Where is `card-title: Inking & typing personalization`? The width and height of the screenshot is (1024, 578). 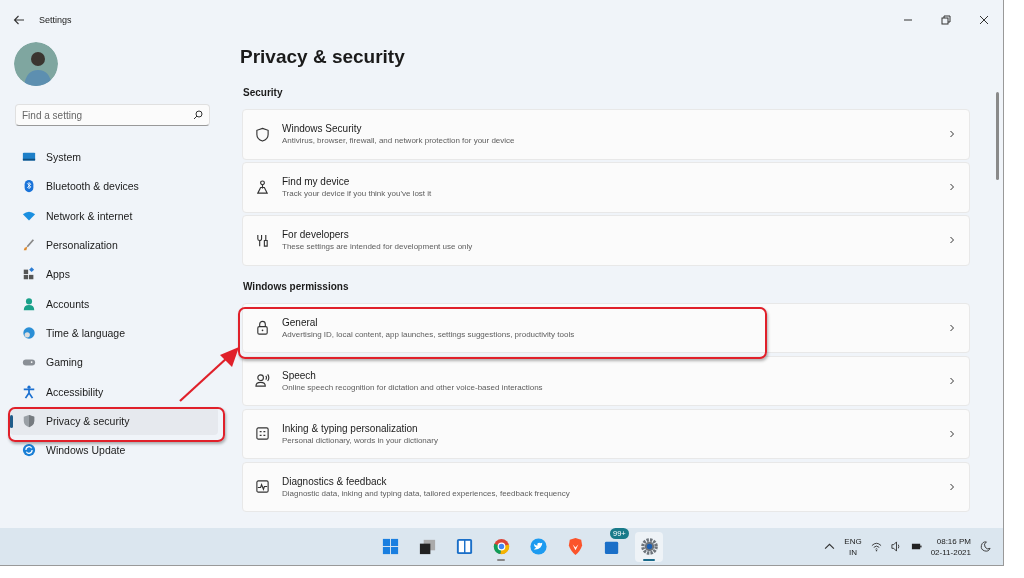
card-title: Inking & typing personalization is located at coordinates (350, 428).